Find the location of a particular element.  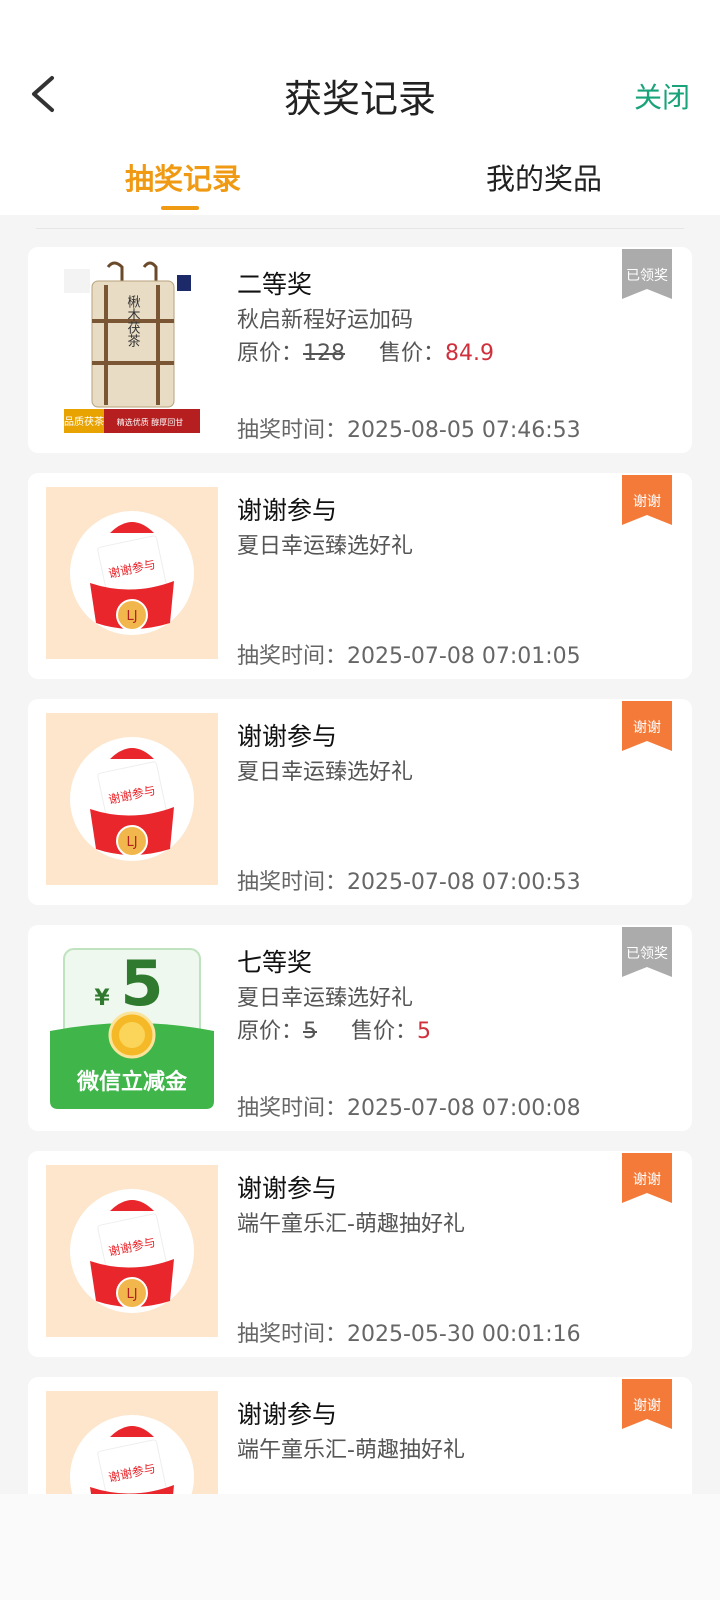

wechat-coupon-image: ¥ 5 微信立减金 is located at coordinates (132, 1025).